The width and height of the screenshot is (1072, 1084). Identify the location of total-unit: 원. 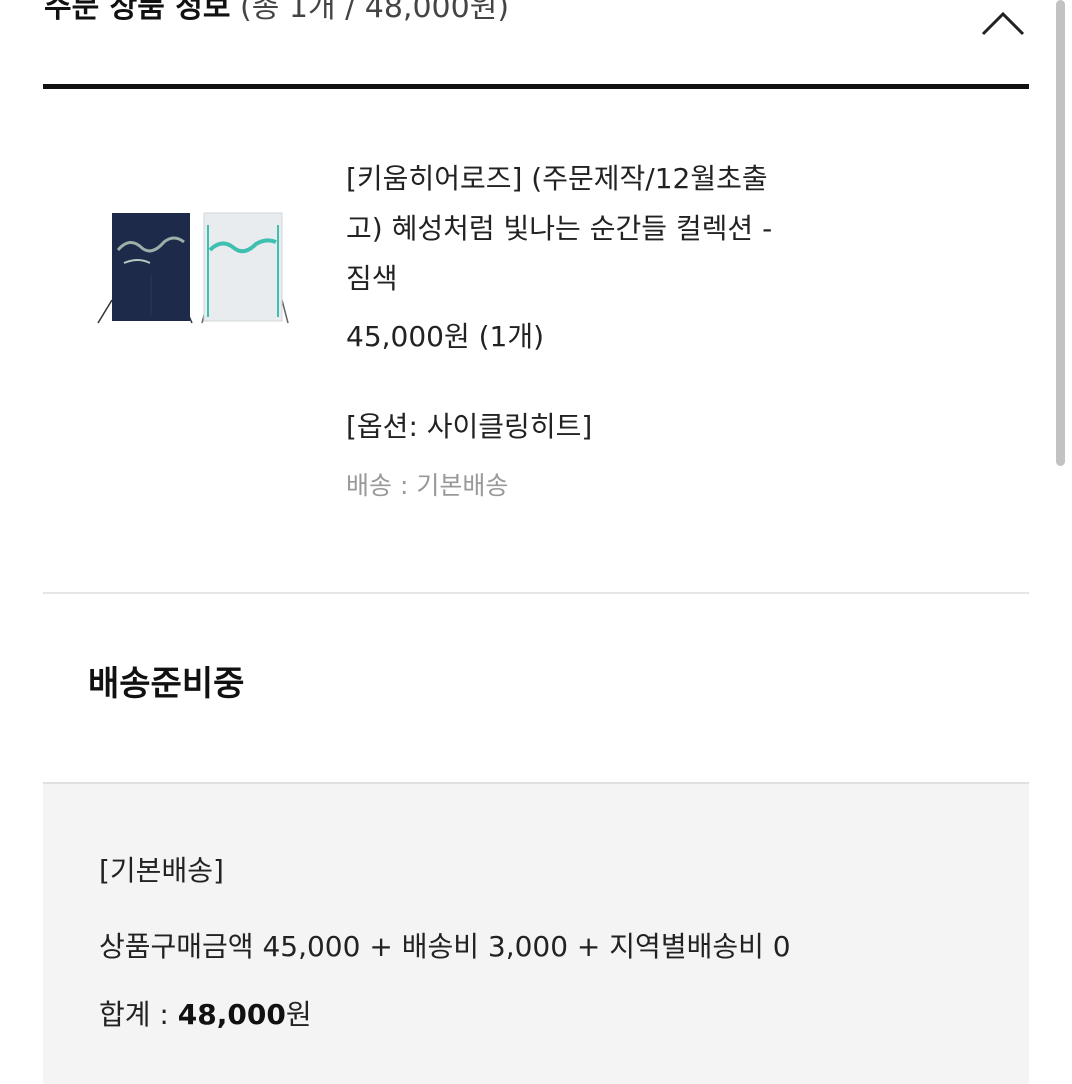
(298, 1014).